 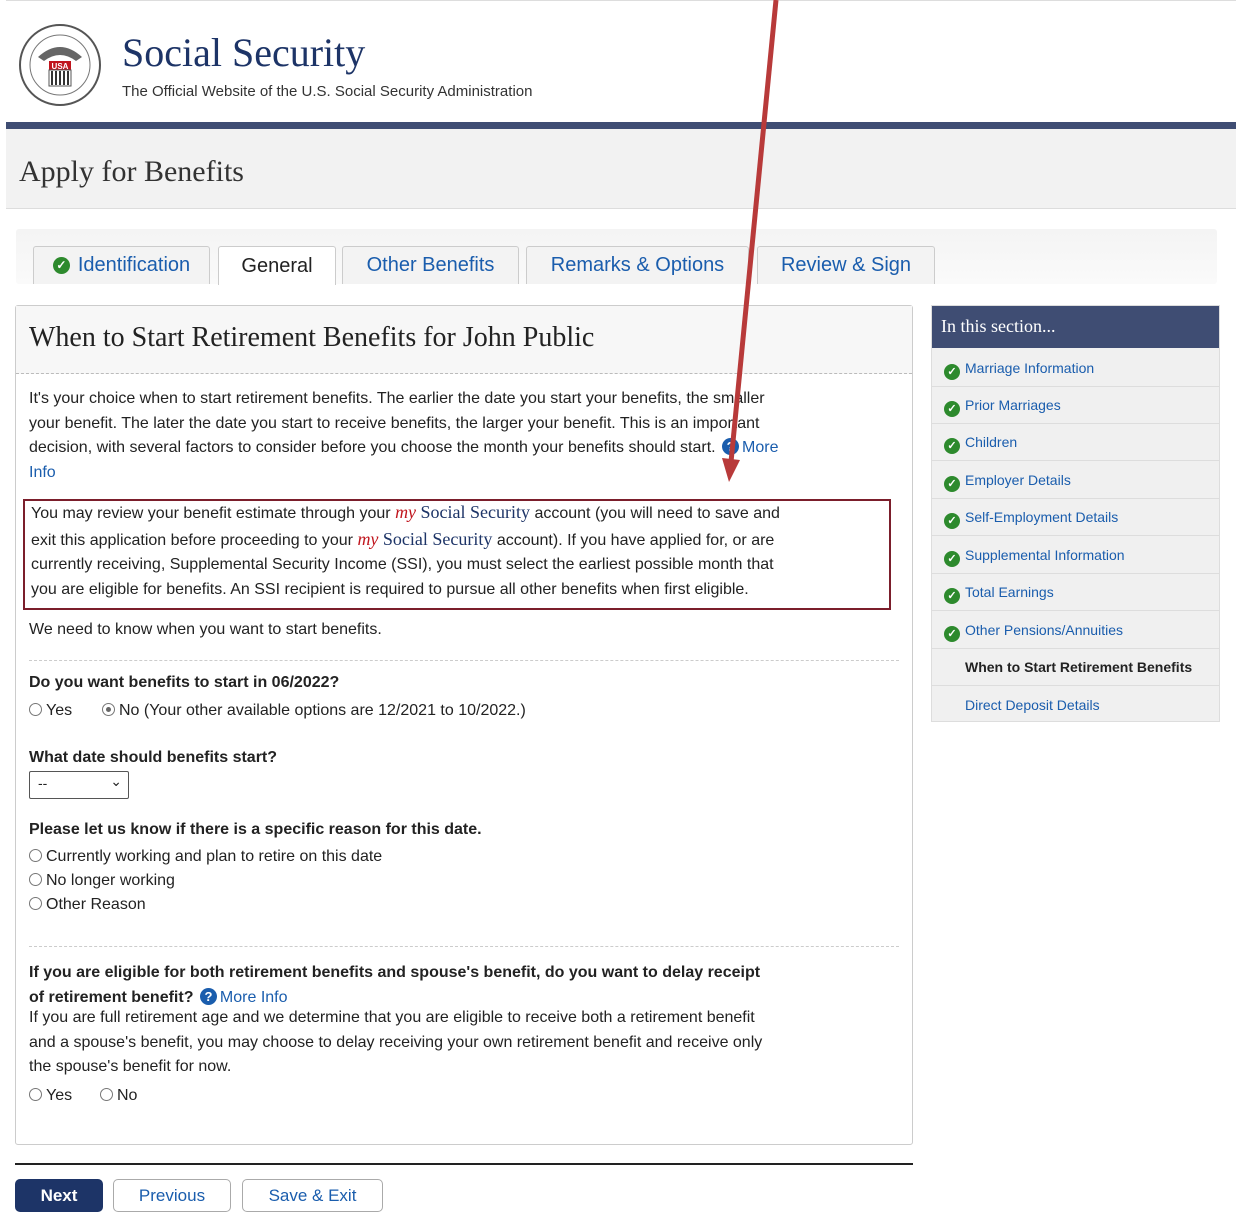 What do you see at coordinates (1075, 592) in the screenshot?
I see `sidenav-item-total-earnings: ✓ Total Earnings` at bounding box center [1075, 592].